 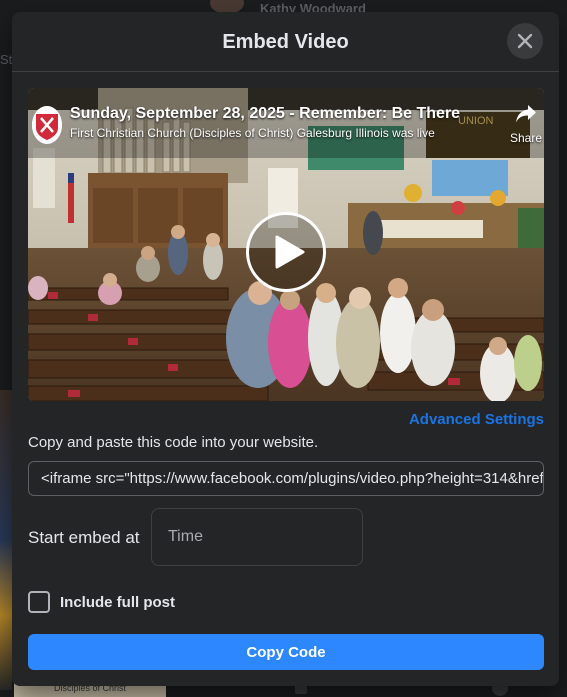 I want to click on chalice-logo-icon, so click(x=47, y=125).